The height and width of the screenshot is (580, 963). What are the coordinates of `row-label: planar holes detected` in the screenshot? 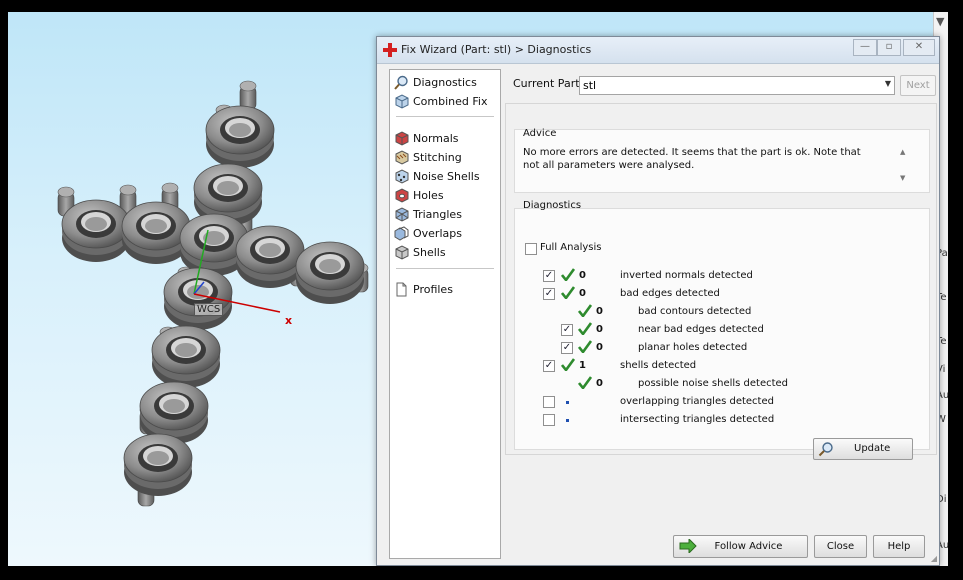 It's located at (693, 347).